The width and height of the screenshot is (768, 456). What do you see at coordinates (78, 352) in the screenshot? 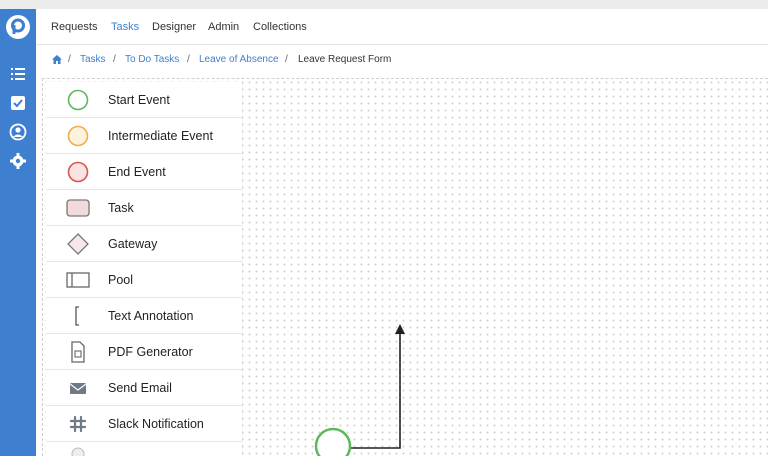
I see `pdf-generator-icon` at bounding box center [78, 352].